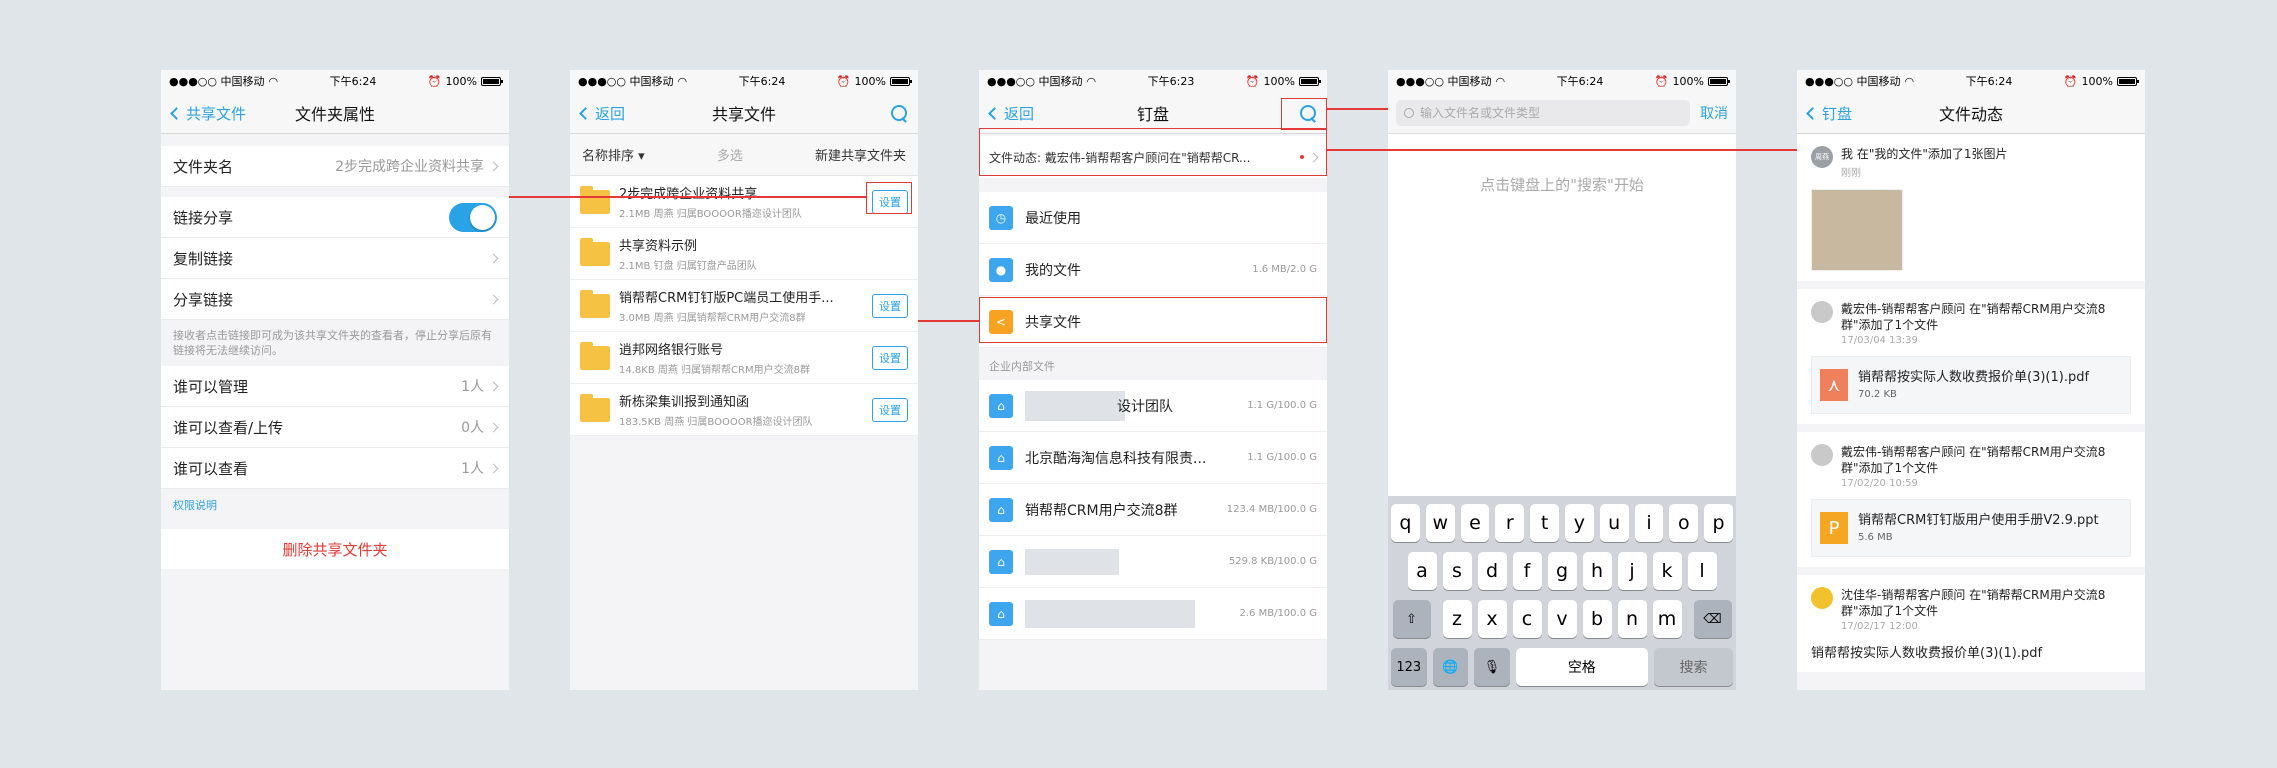 The height and width of the screenshot is (768, 2277). Describe the element at coordinates (1022, 366) in the screenshot. I see `section-header: 企业内部文件` at that location.